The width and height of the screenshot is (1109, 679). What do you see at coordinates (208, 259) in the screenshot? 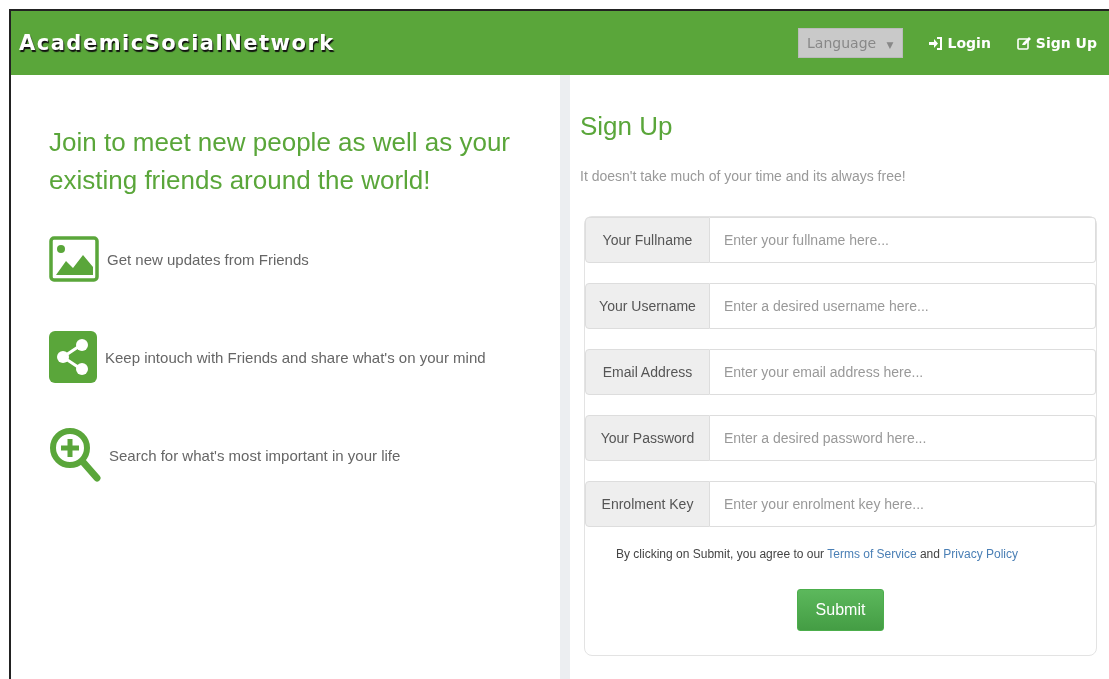
I see `feature-text: Get new updates from Friends` at bounding box center [208, 259].